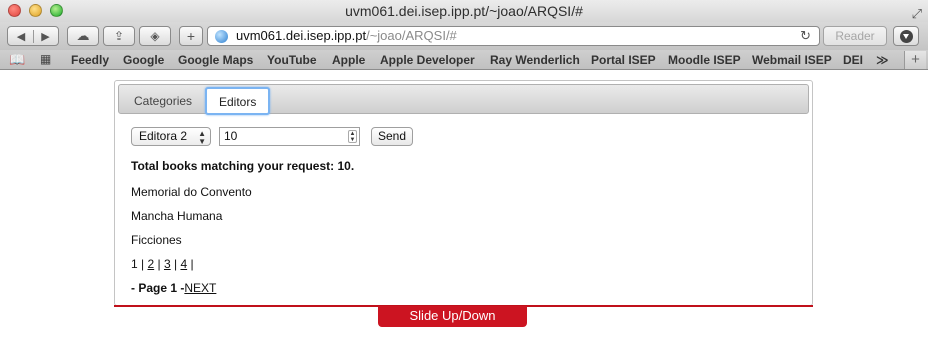  I want to click on window-title: uvm061.dei.isep.ipp.pt/~joao/ARQSI/#, so click(464, 11).